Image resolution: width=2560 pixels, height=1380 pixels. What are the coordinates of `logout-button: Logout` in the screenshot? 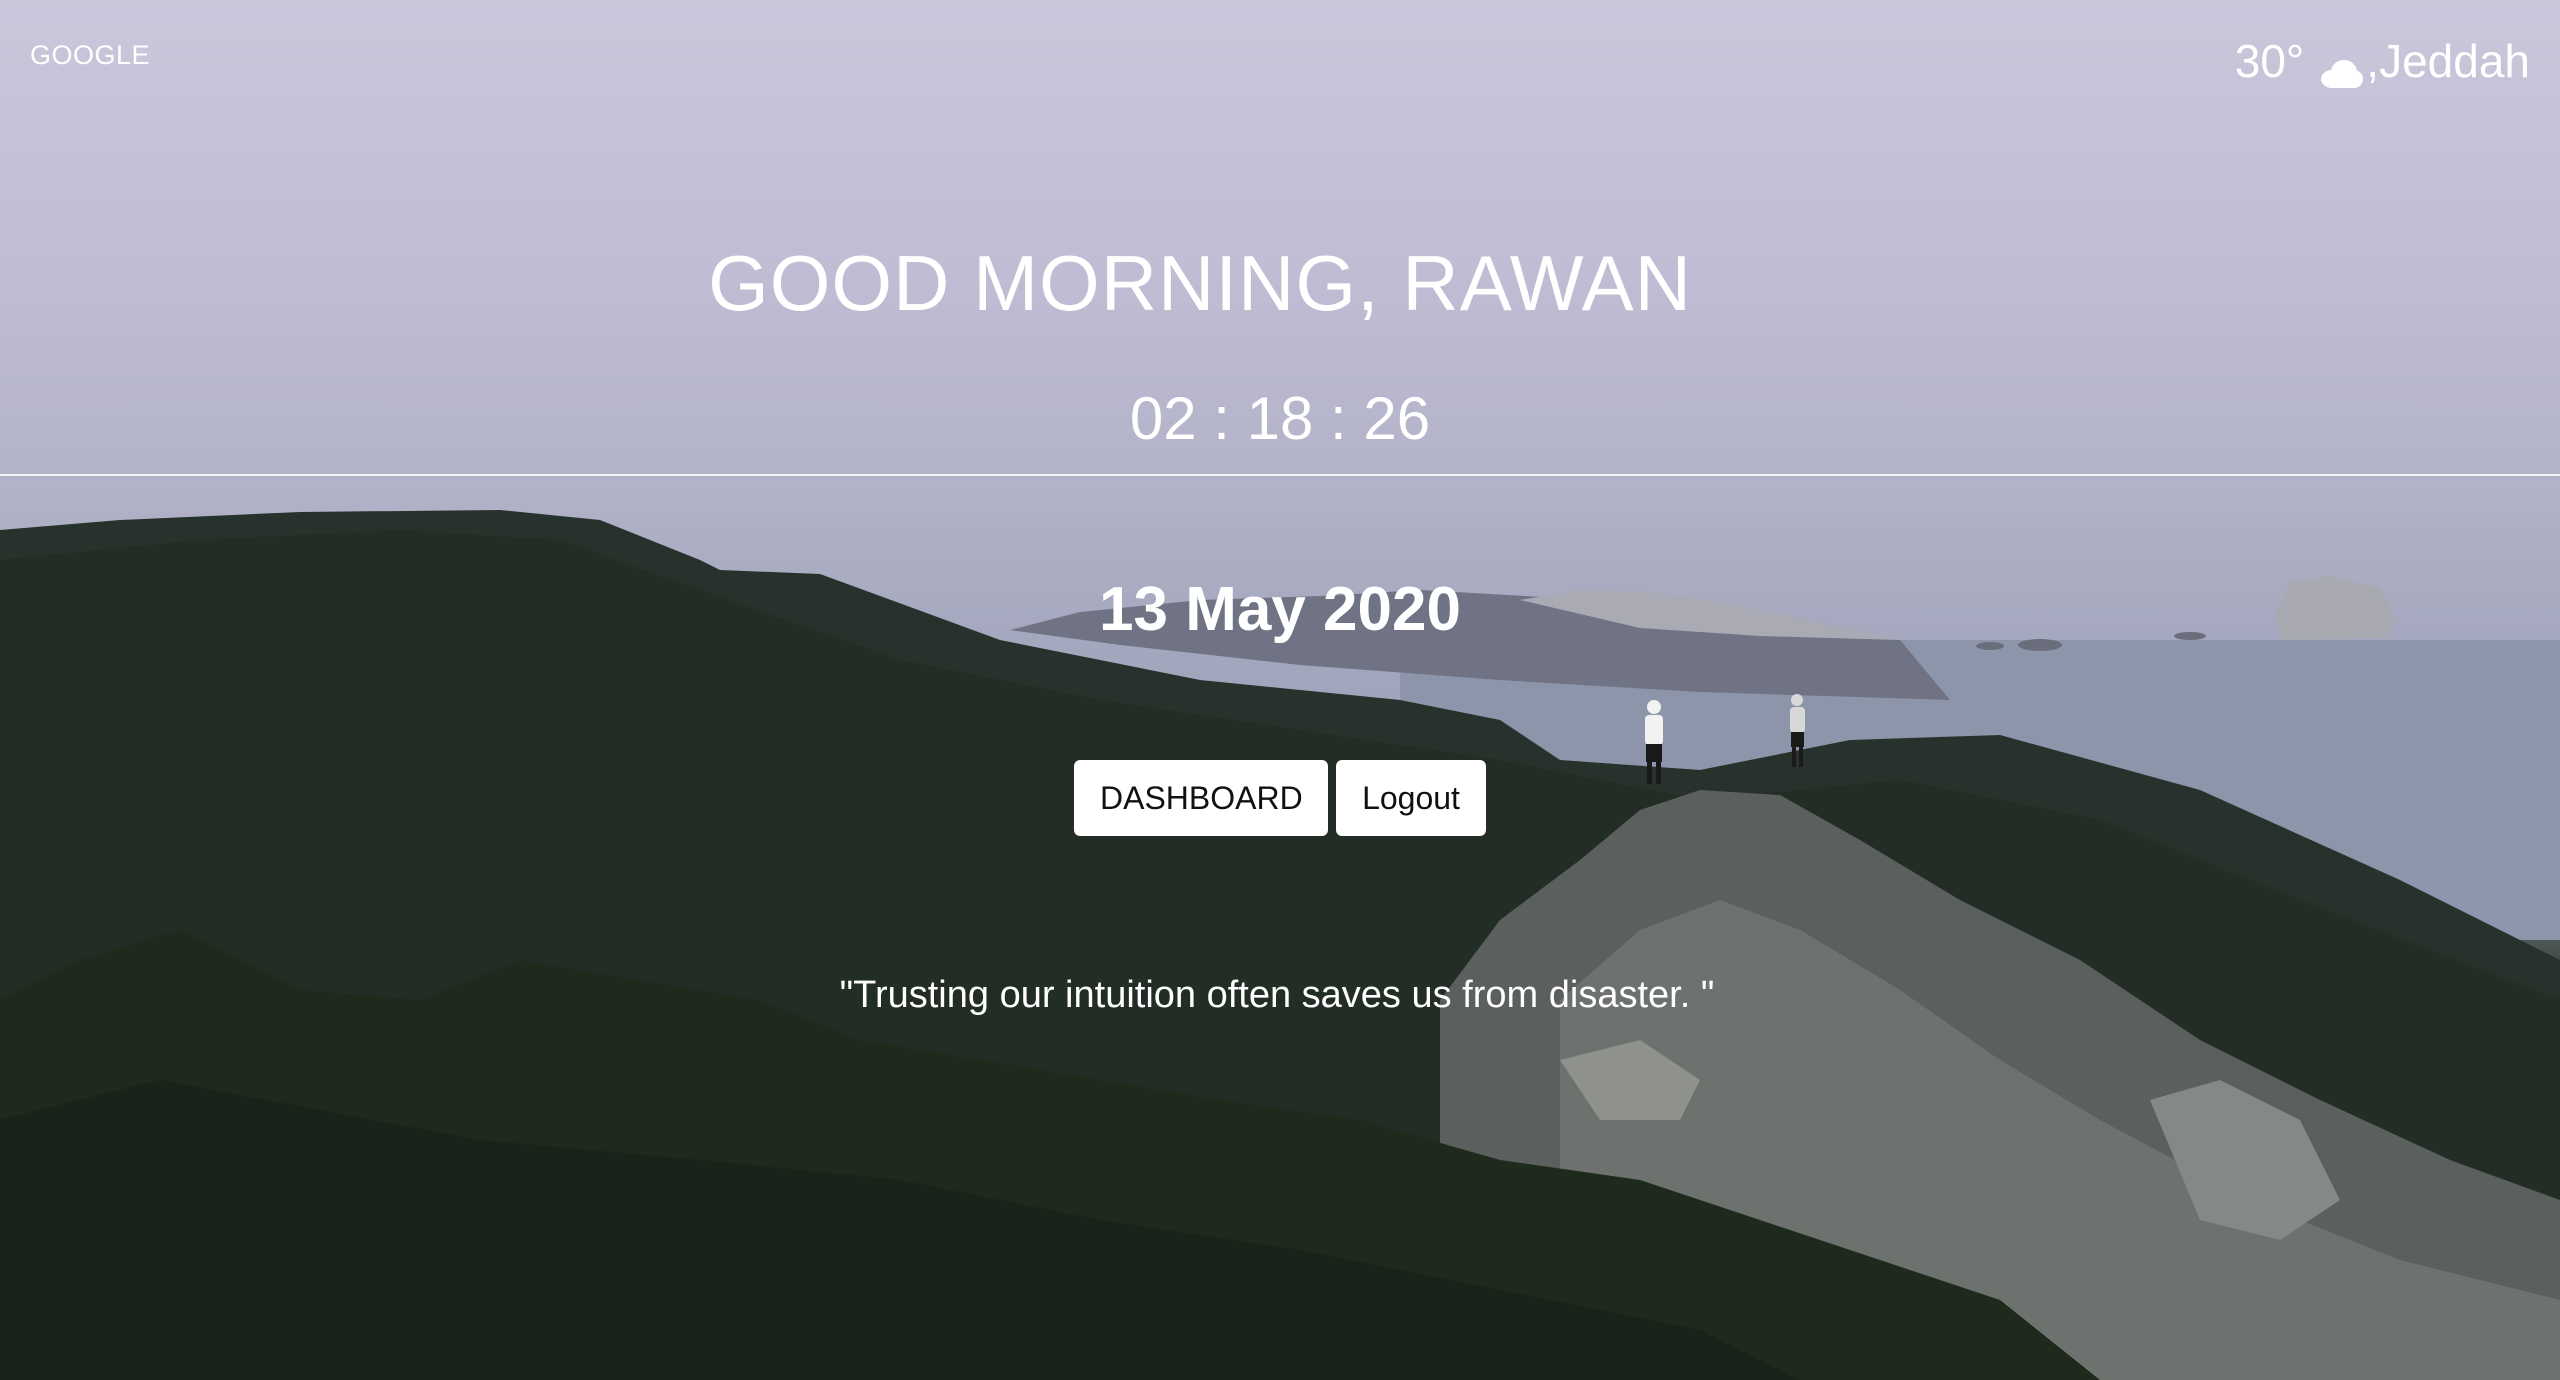 It's located at (1411, 798).